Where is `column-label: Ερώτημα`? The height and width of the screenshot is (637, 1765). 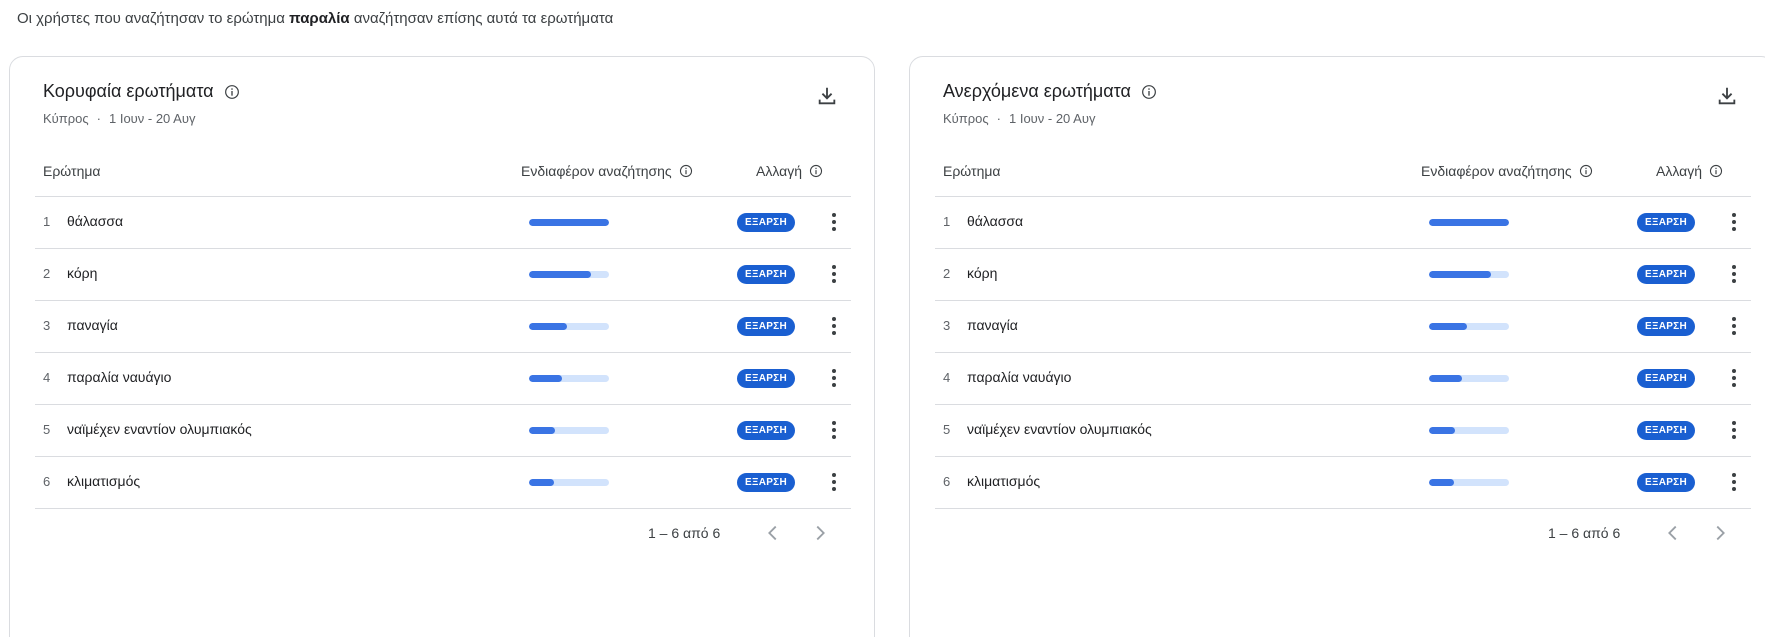
column-label: Ερώτημα is located at coordinates (72, 171).